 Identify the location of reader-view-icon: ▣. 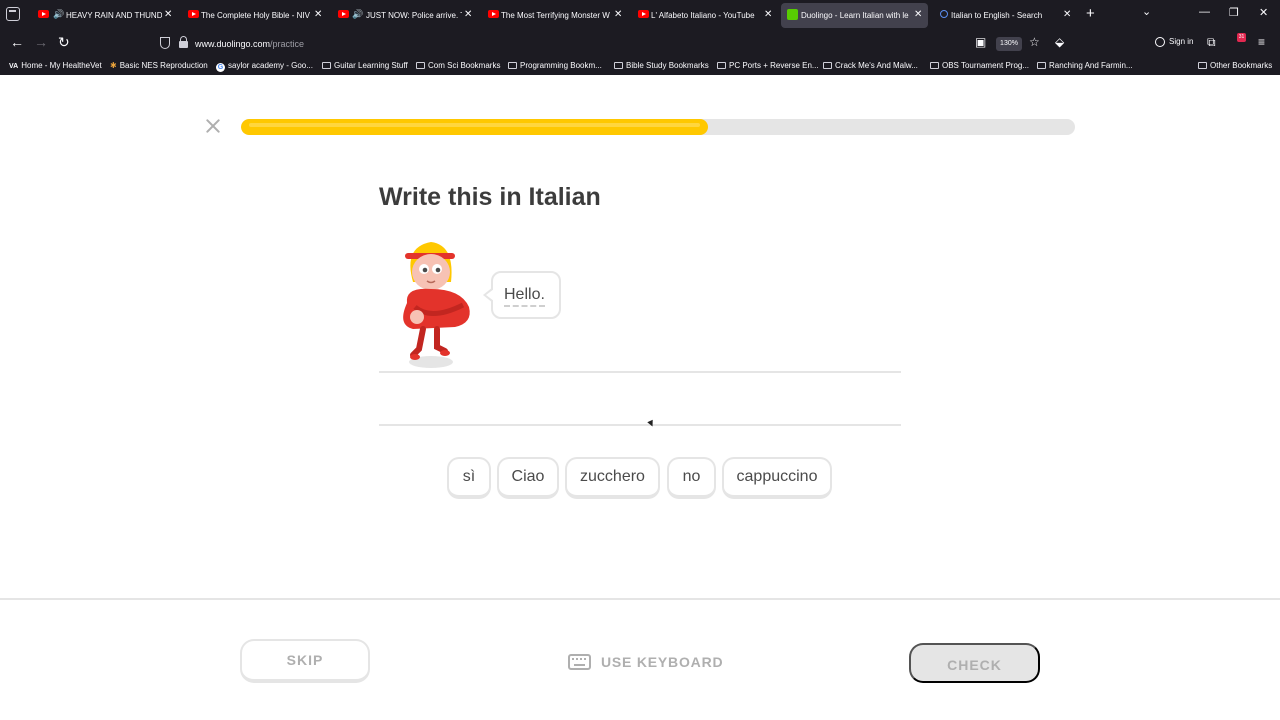
(980, 42).